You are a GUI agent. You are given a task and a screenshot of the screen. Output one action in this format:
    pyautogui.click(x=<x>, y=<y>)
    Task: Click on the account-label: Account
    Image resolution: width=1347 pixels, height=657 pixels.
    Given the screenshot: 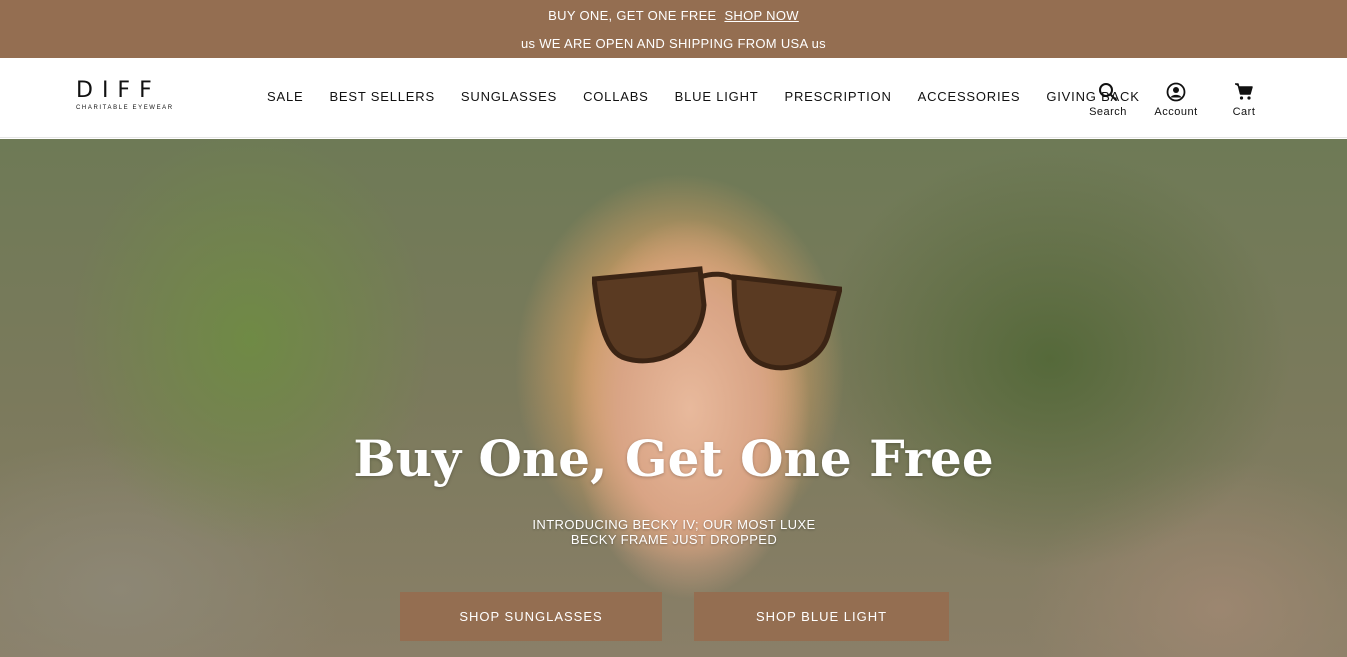 What is the action you would take?
    pyautogui.click(x=1176, y=112)
    